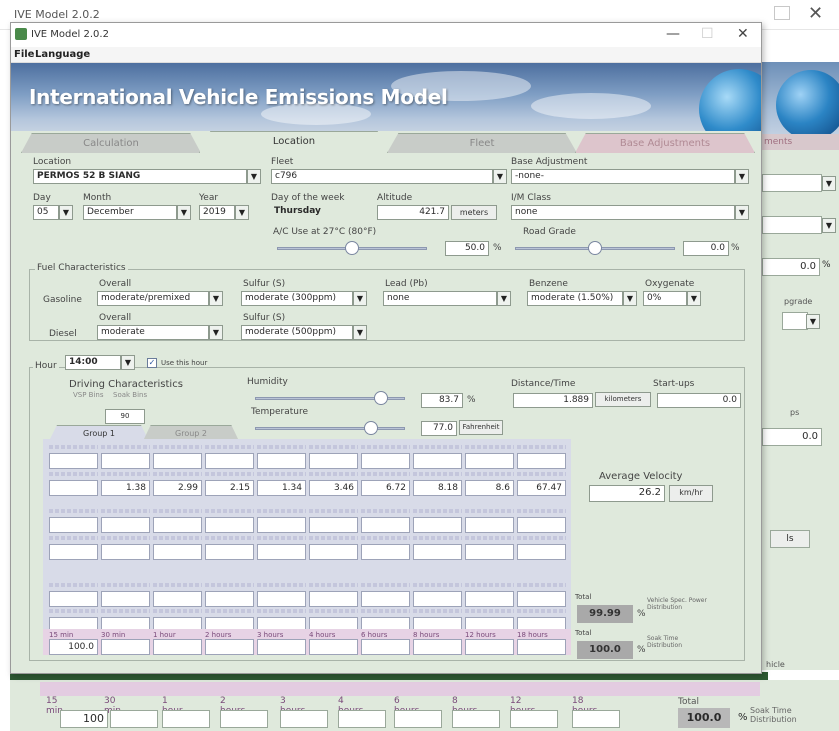 Image resolution: width=839 pixels, height=731 pixels. I want to click on close-icon: ✕, so click(815, 13).